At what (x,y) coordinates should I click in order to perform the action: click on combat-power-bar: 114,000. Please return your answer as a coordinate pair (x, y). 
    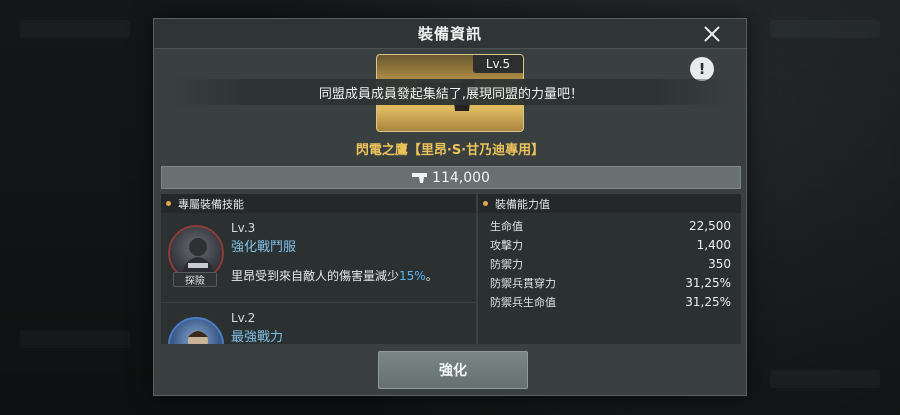
    Looking at the image, I should click on (451, 177).